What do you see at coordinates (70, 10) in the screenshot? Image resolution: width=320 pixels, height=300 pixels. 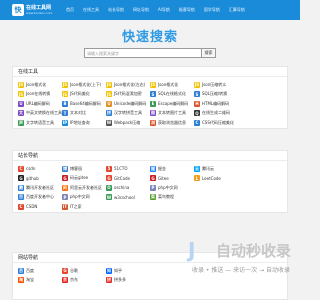 I see `nav-item: 首页` at bounding box center [70, 10].